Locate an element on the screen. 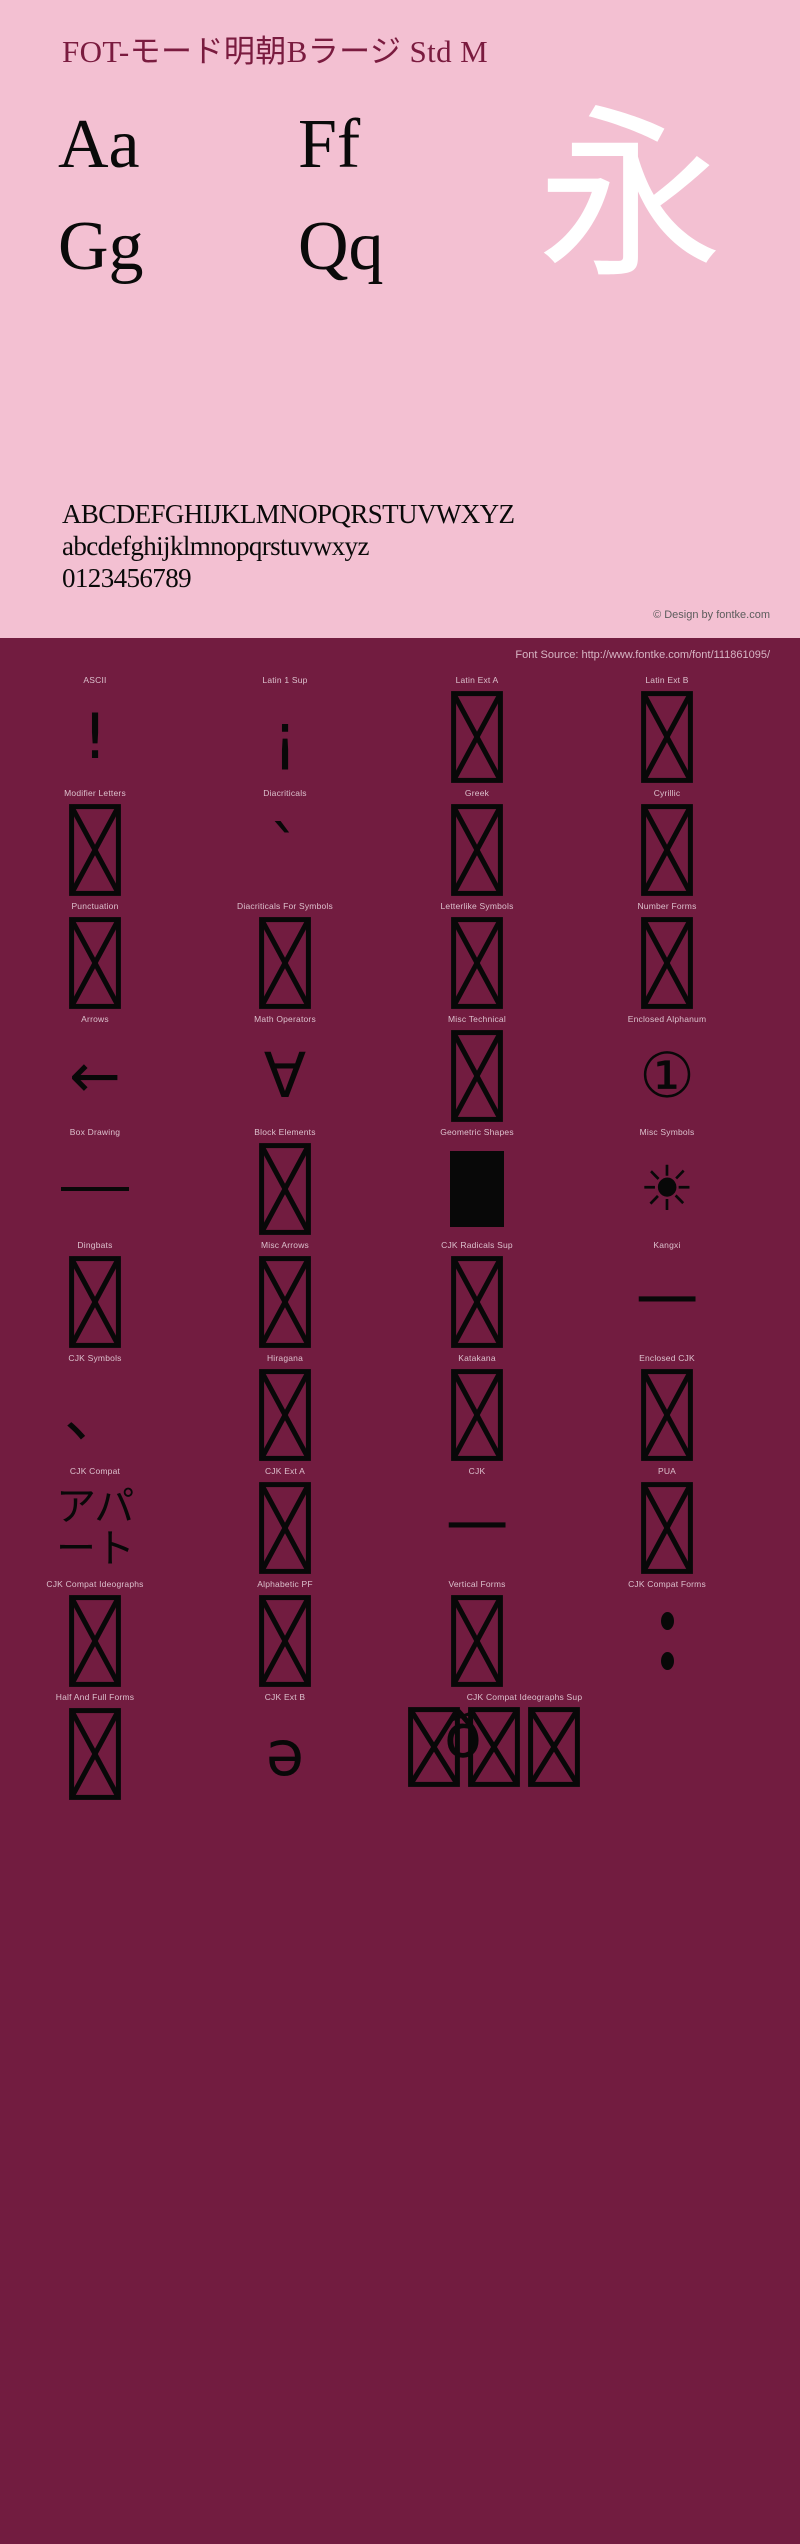 The image size is (800, 2544). unicode-block-cell: Half And Full Forms is located at coordinates (95, 1747).